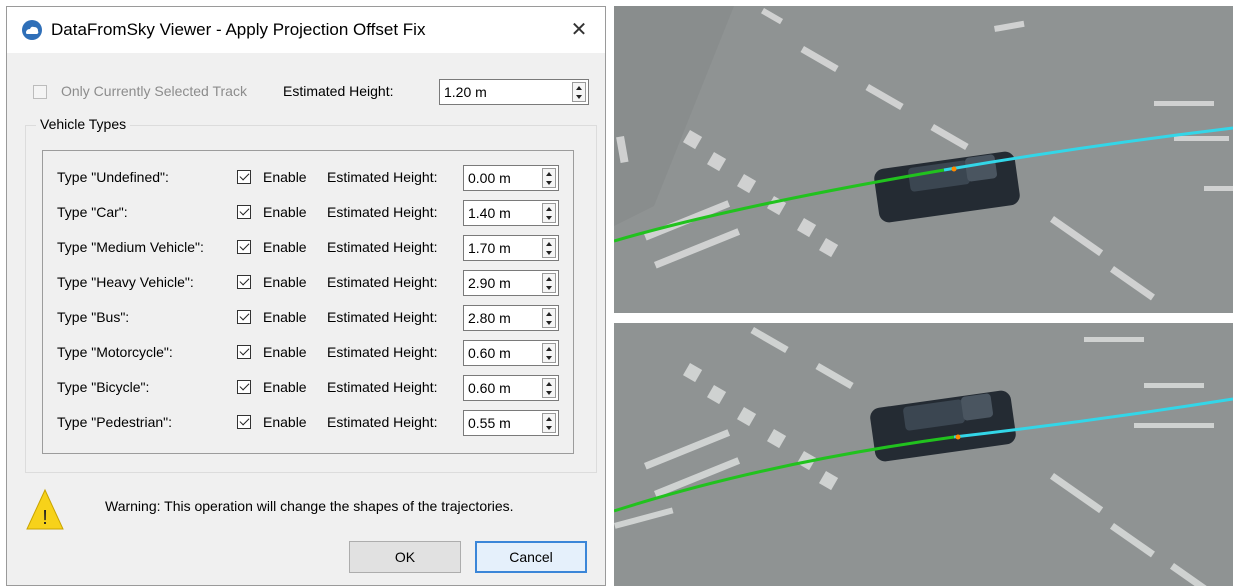  I want to click on height-spinbox: 0.00 m, so click(511, 178).